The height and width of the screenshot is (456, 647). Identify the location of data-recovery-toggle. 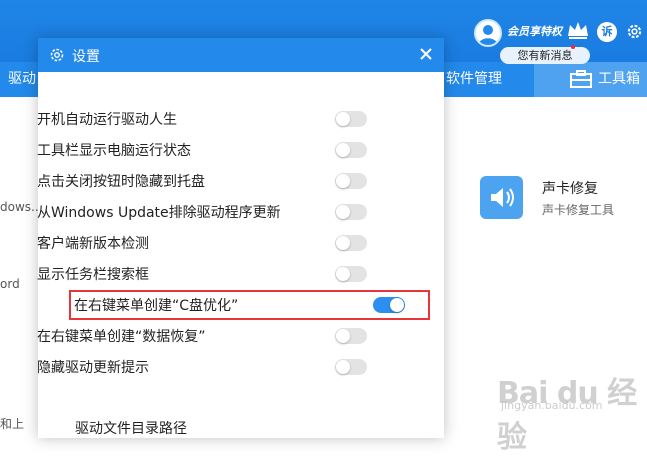
(351, 336).